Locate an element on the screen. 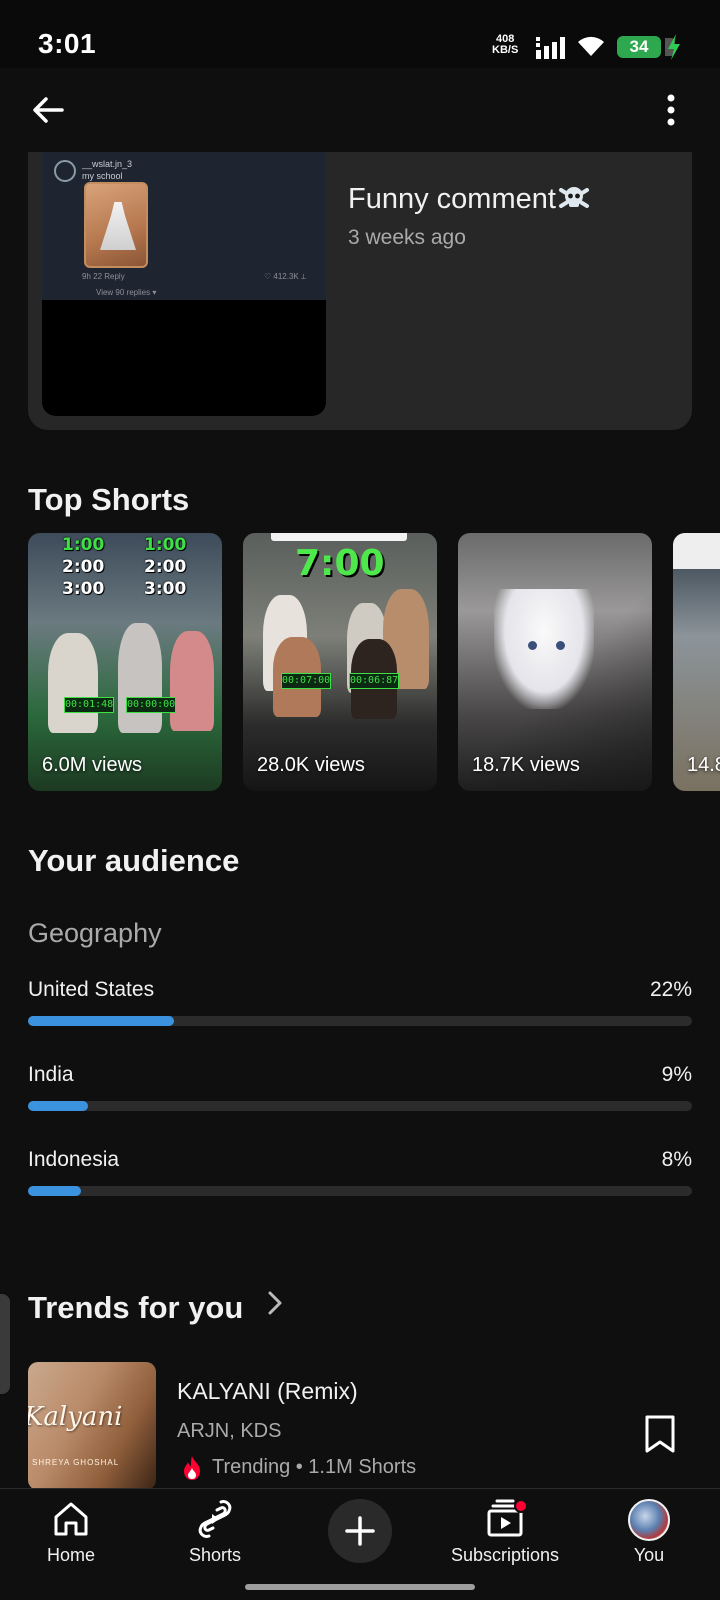 This screenshot has width=720, height=1600. nav-shorts: Shorts is located at coordinates (215, 1539).